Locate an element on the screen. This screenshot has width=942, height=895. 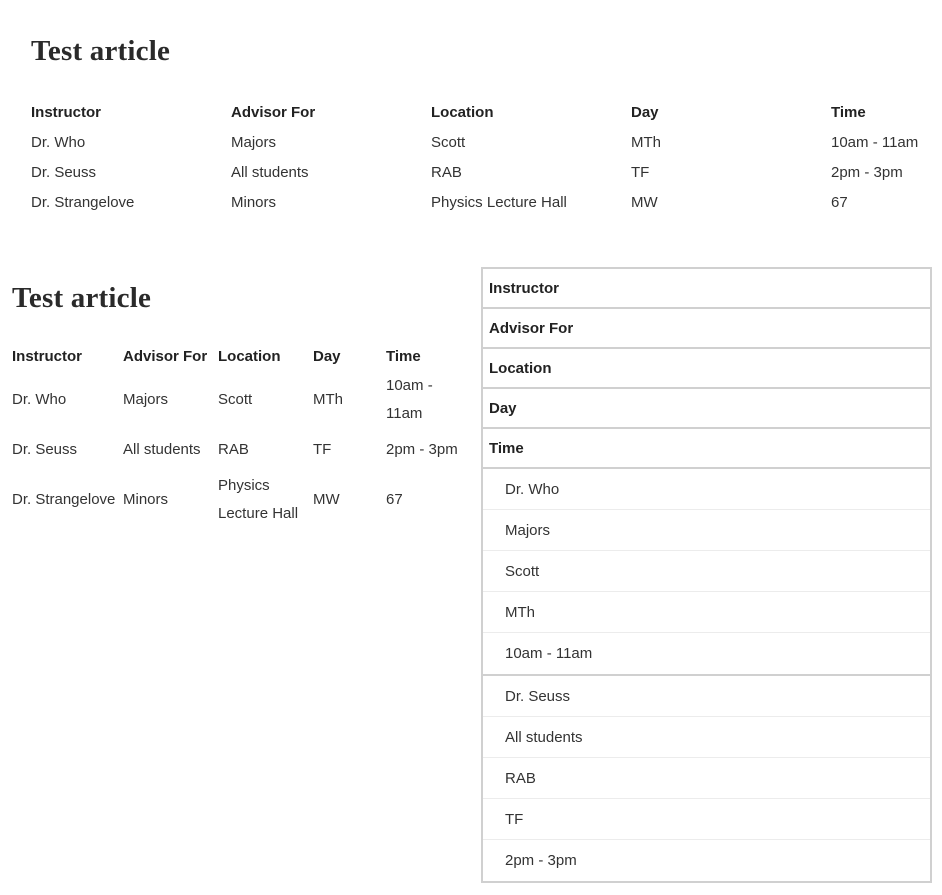
stacked-record: Dr. Seuss All students RAB TF 2pm - 3pm is located at coordinates (706, 779).